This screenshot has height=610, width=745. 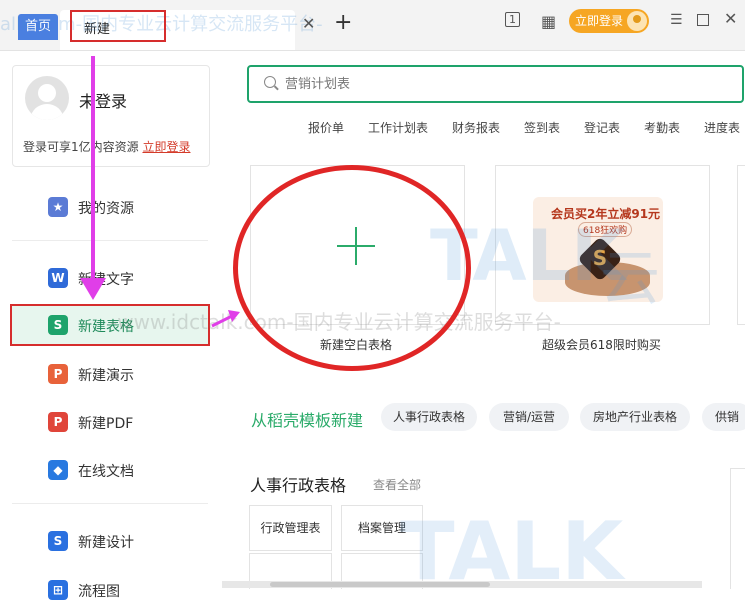 What do you see at coordinates (605, 229) in the screenshot?
I see `vip-banner-tag: 618狂欢购` at bounding box center [605, 229].